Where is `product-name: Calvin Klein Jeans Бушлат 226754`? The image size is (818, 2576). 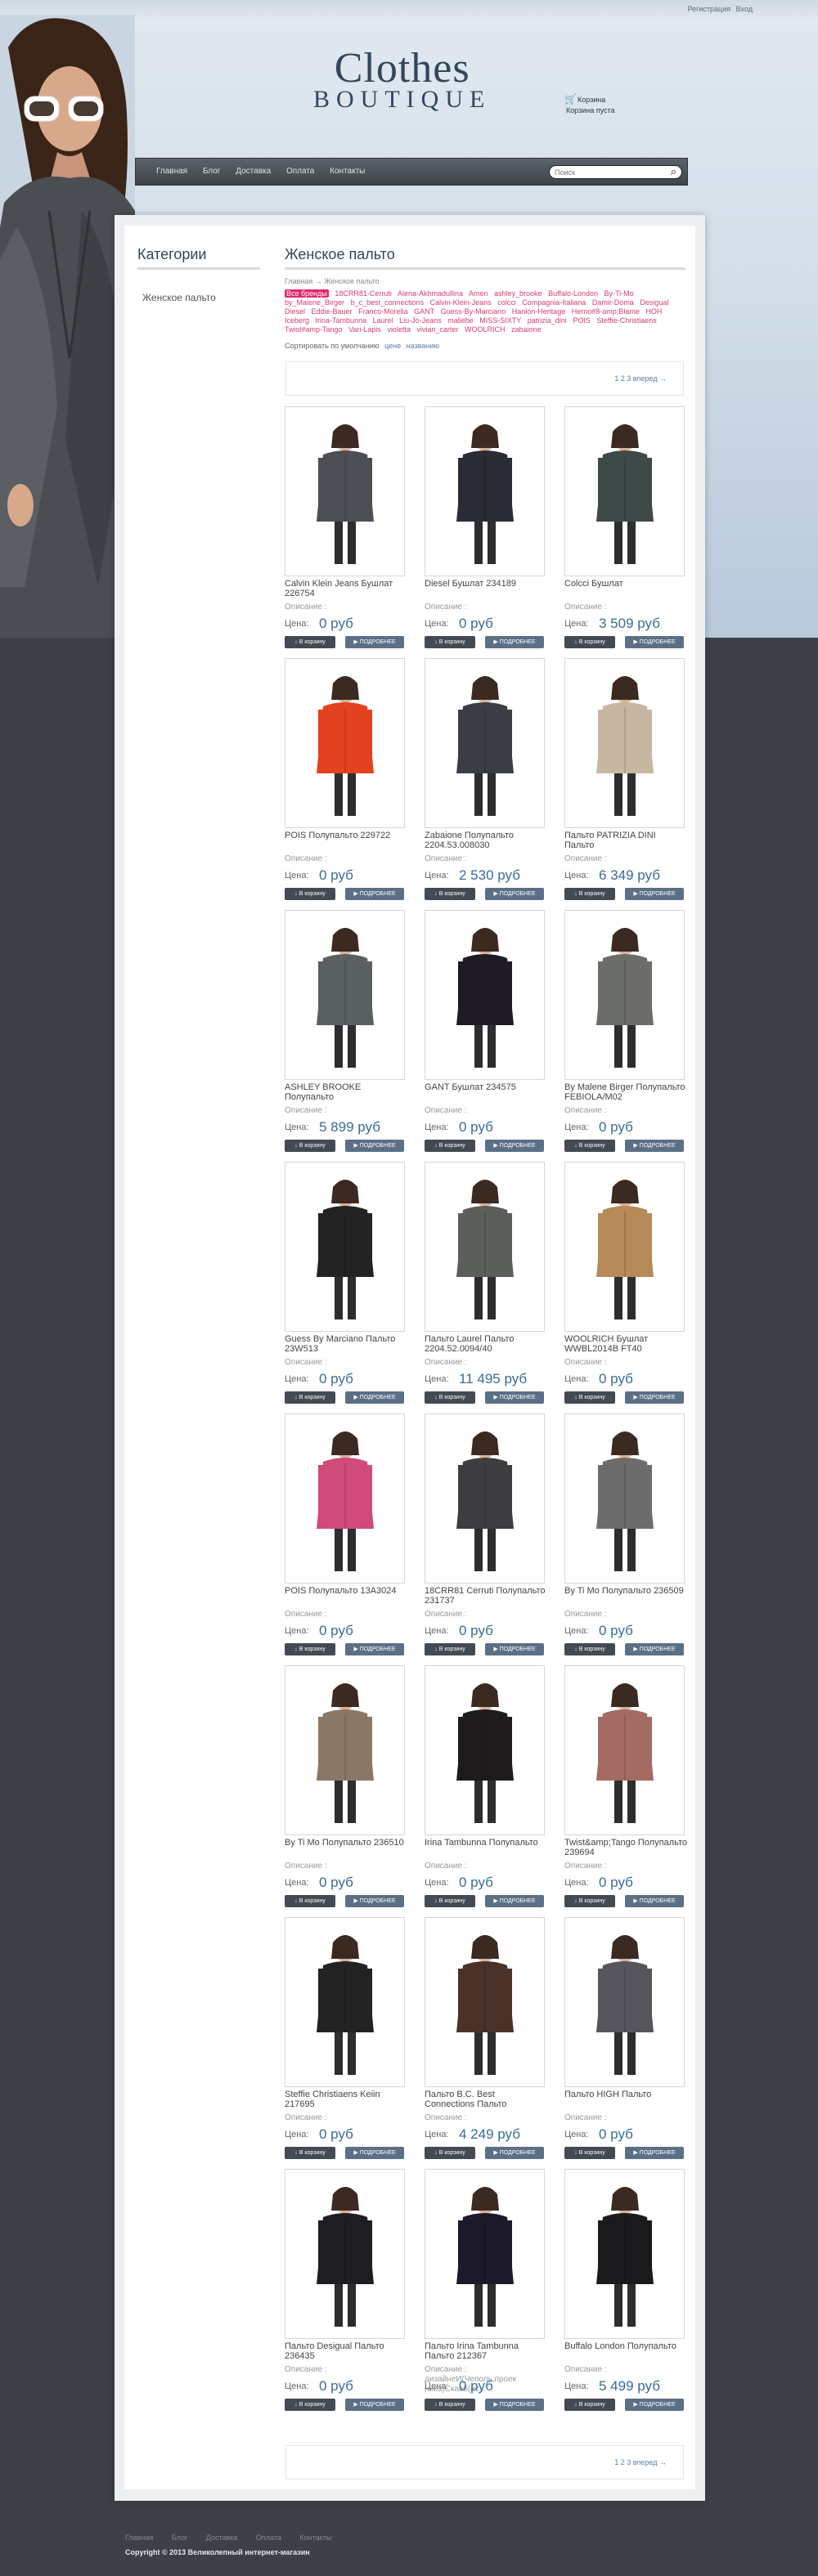
product-name: Calvin Klein Jeans Бушлат 226754 is located at coordinates (346, 589).